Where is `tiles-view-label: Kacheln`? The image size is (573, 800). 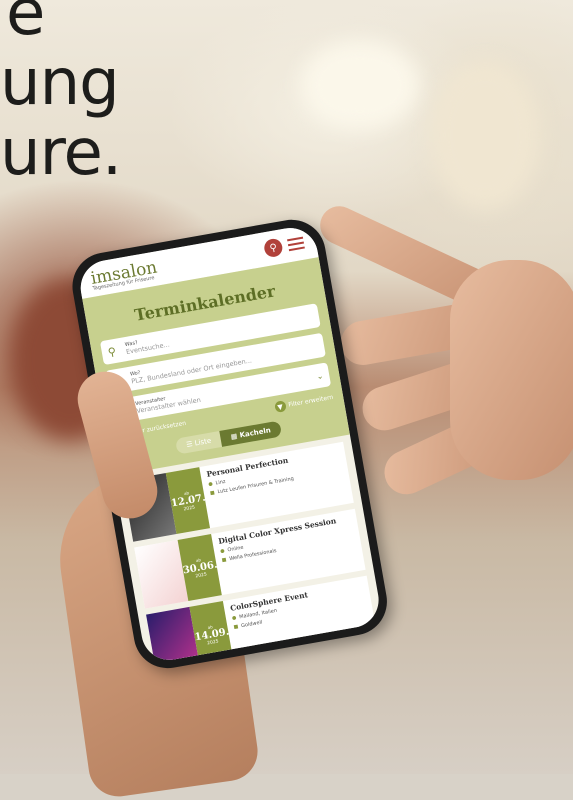 tiles-view-label: Kacheln is located at coordinates (255, 433).